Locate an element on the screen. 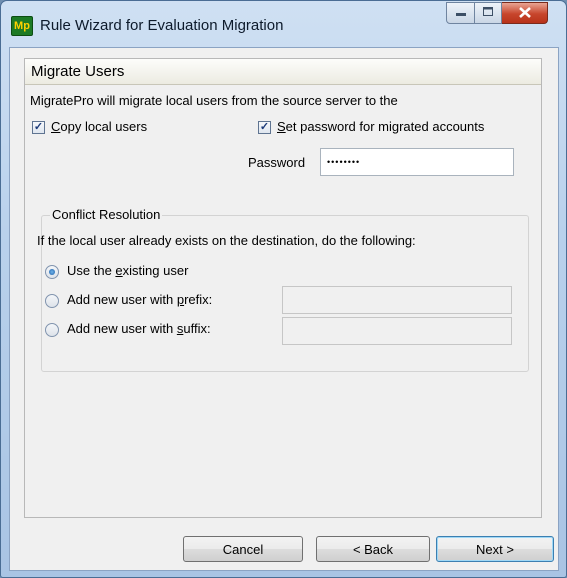 The height and width of the screenshot is (578, 567). password-label: Password is located at coordinates (277, 162).